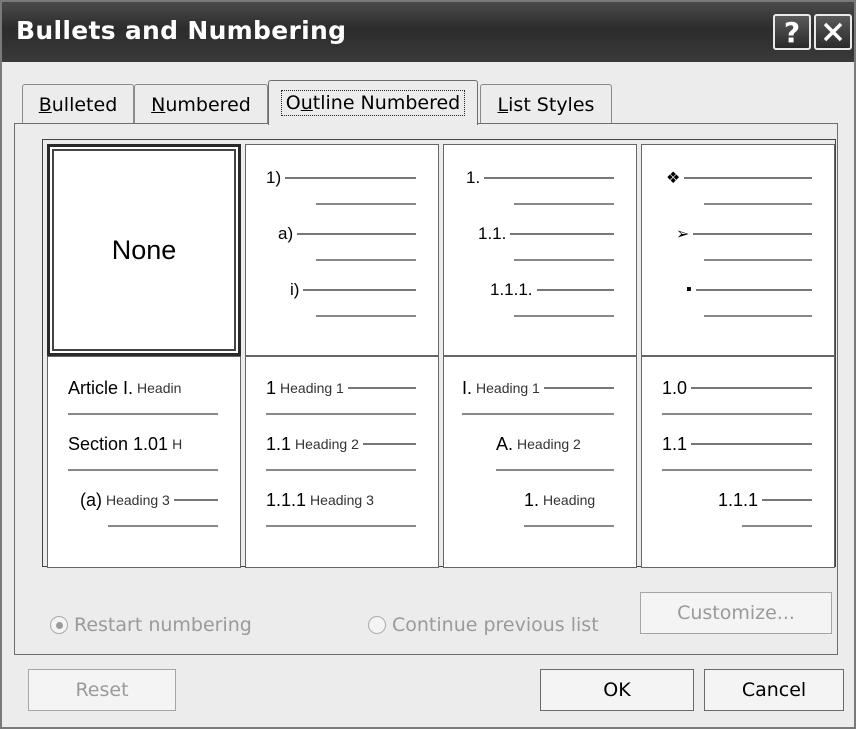  I want to click on restart-numbering-radio: Restart numbering, so click(151, 625).